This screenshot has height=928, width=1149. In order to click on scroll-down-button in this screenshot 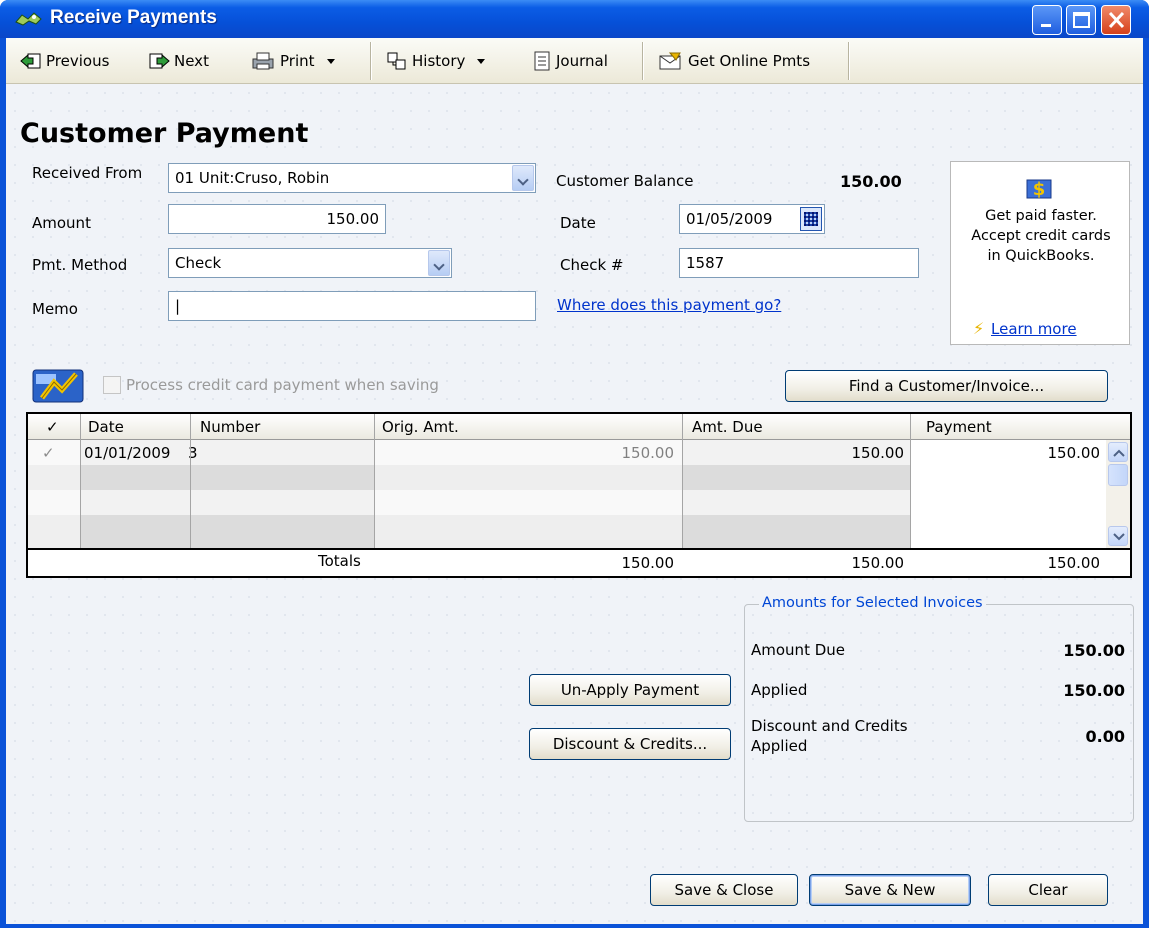, I will do `click(1118, 536)`.